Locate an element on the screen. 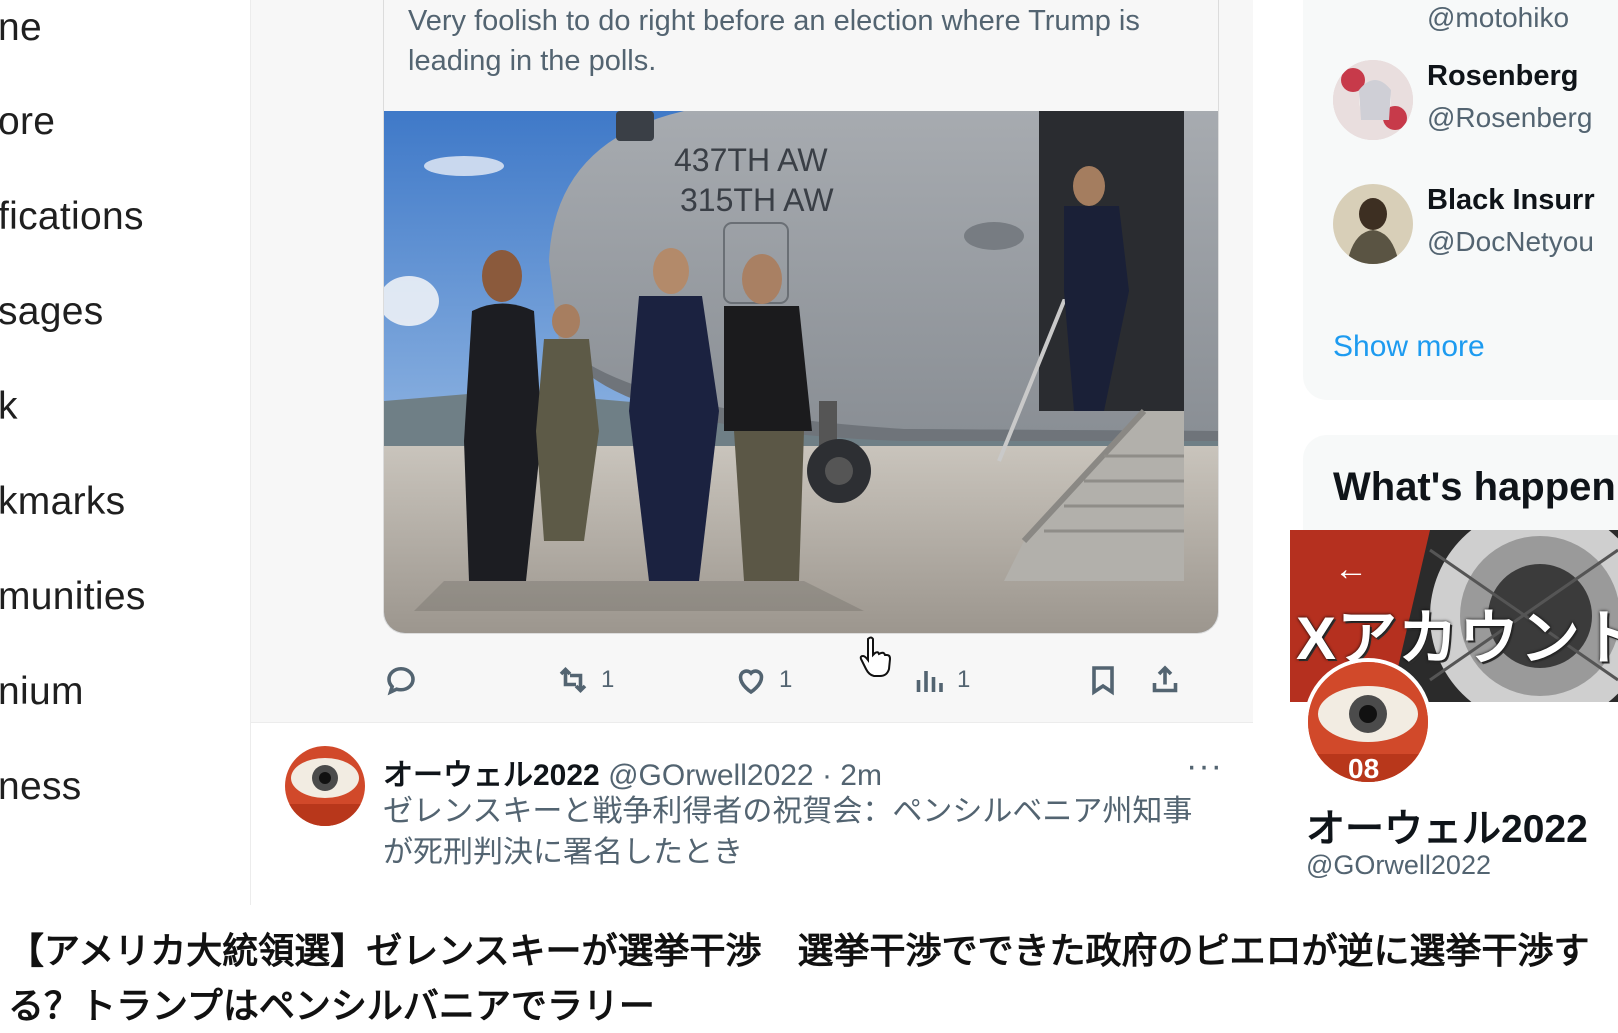 This screenshot has width=1618, height=1033. nav-item-explore: ore is located at coordinates (27, 122).